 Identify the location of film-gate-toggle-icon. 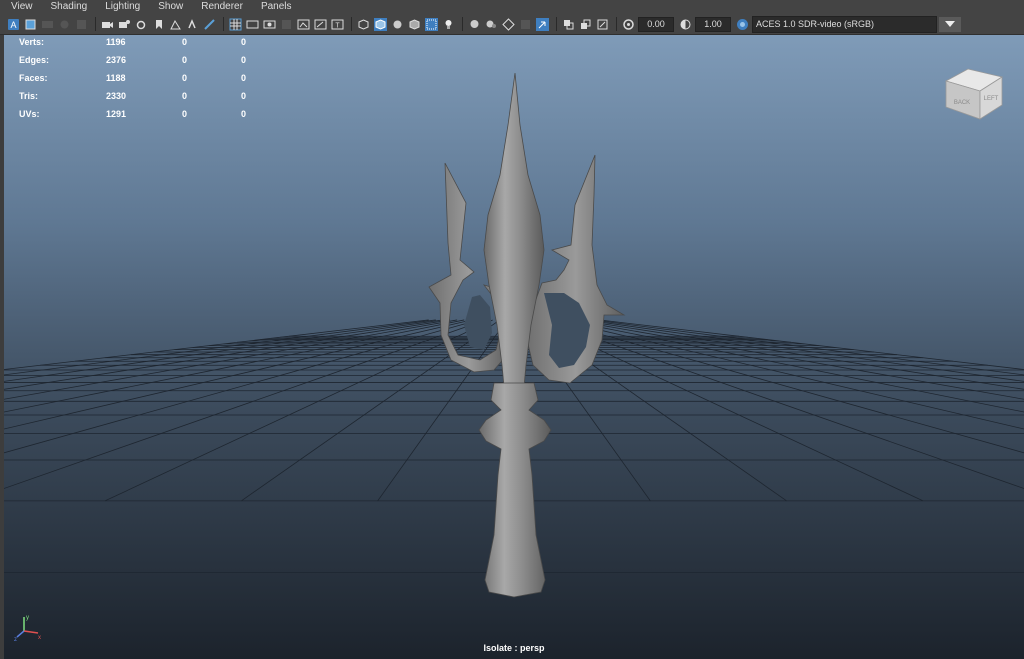
(252, 24).